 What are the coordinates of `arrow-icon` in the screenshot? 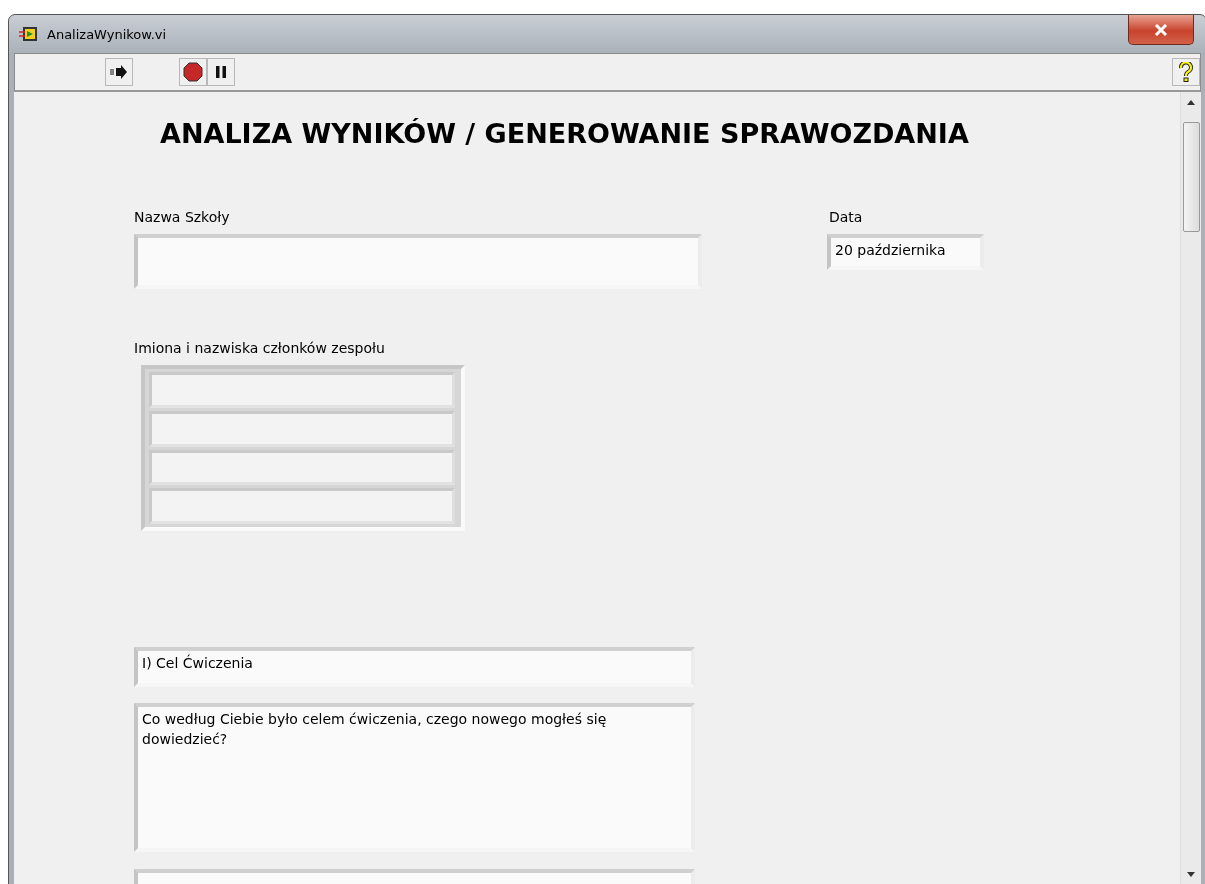 It's located at (119, 72).